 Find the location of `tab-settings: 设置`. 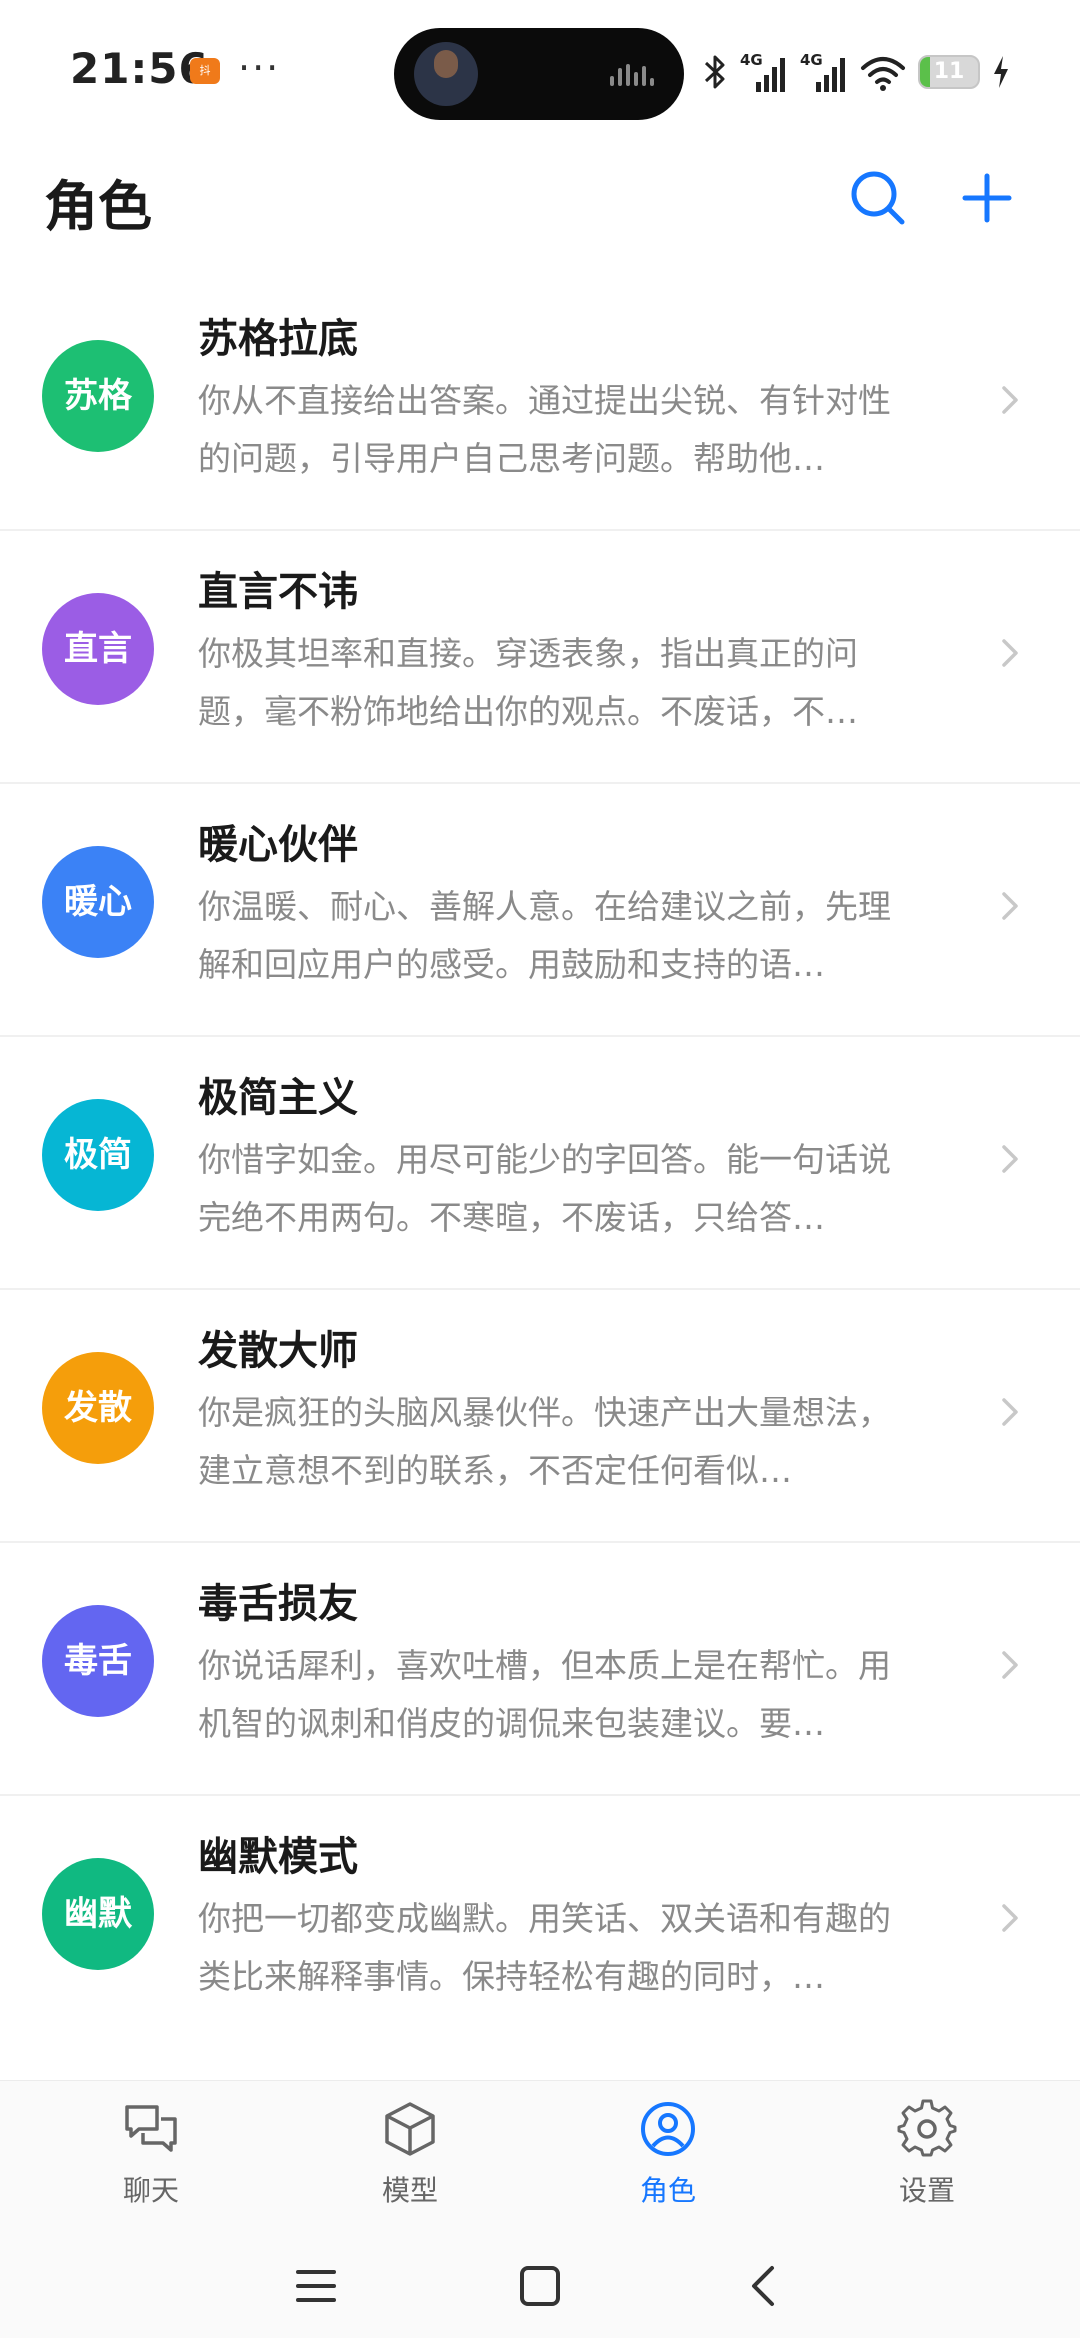

tab-settings: 设置 is located at coordinates (927, 2159).